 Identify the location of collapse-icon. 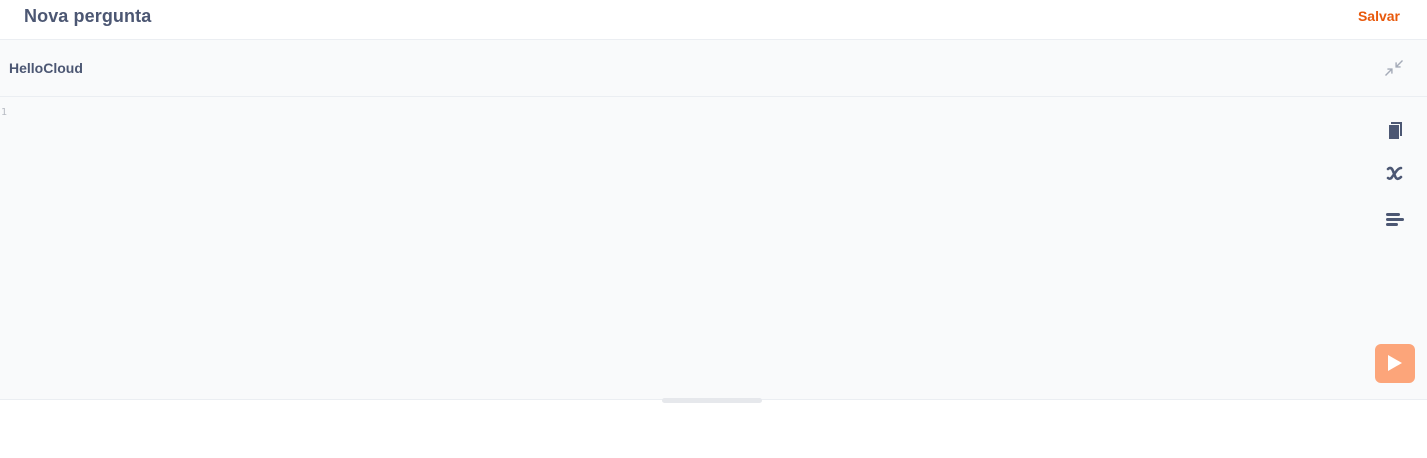
(1394, 68).